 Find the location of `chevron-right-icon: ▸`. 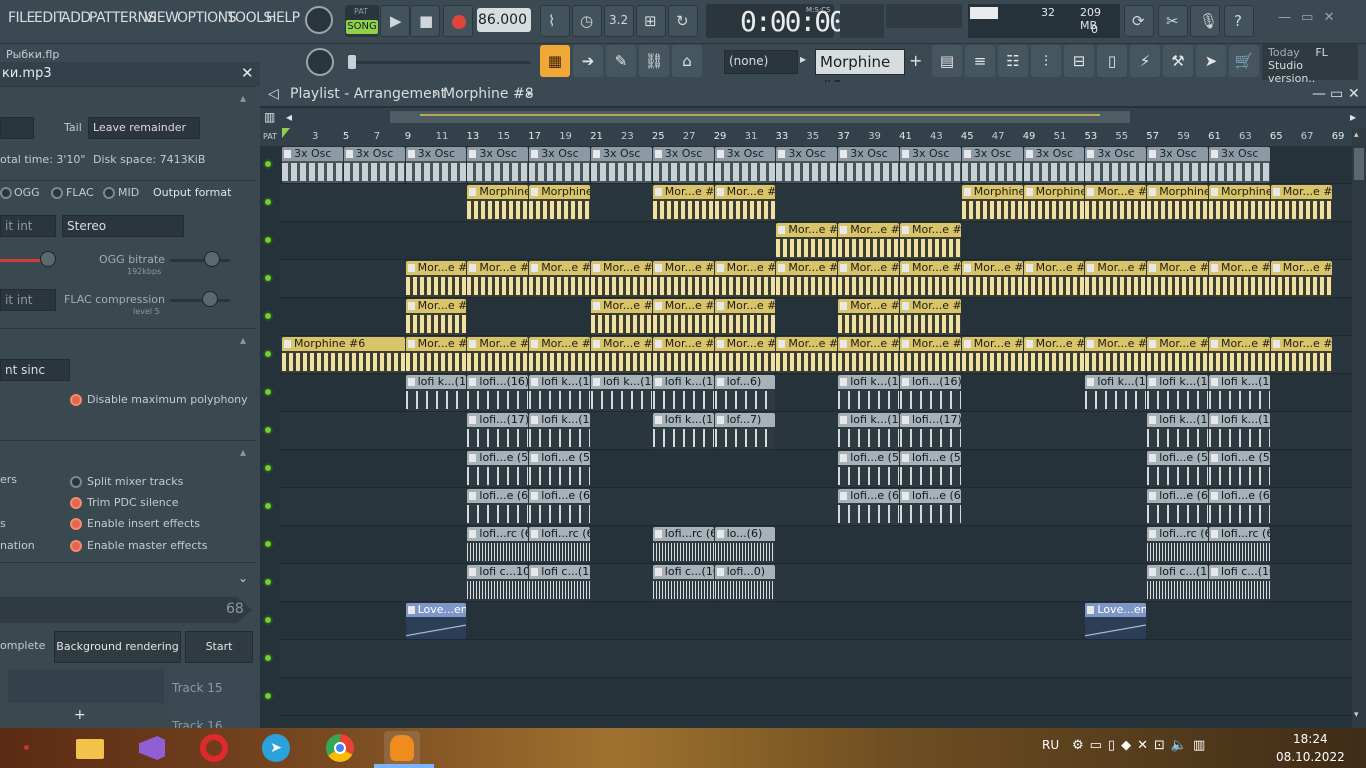

chevron-right-icon: ▸ is located at coordinates (530, 94).